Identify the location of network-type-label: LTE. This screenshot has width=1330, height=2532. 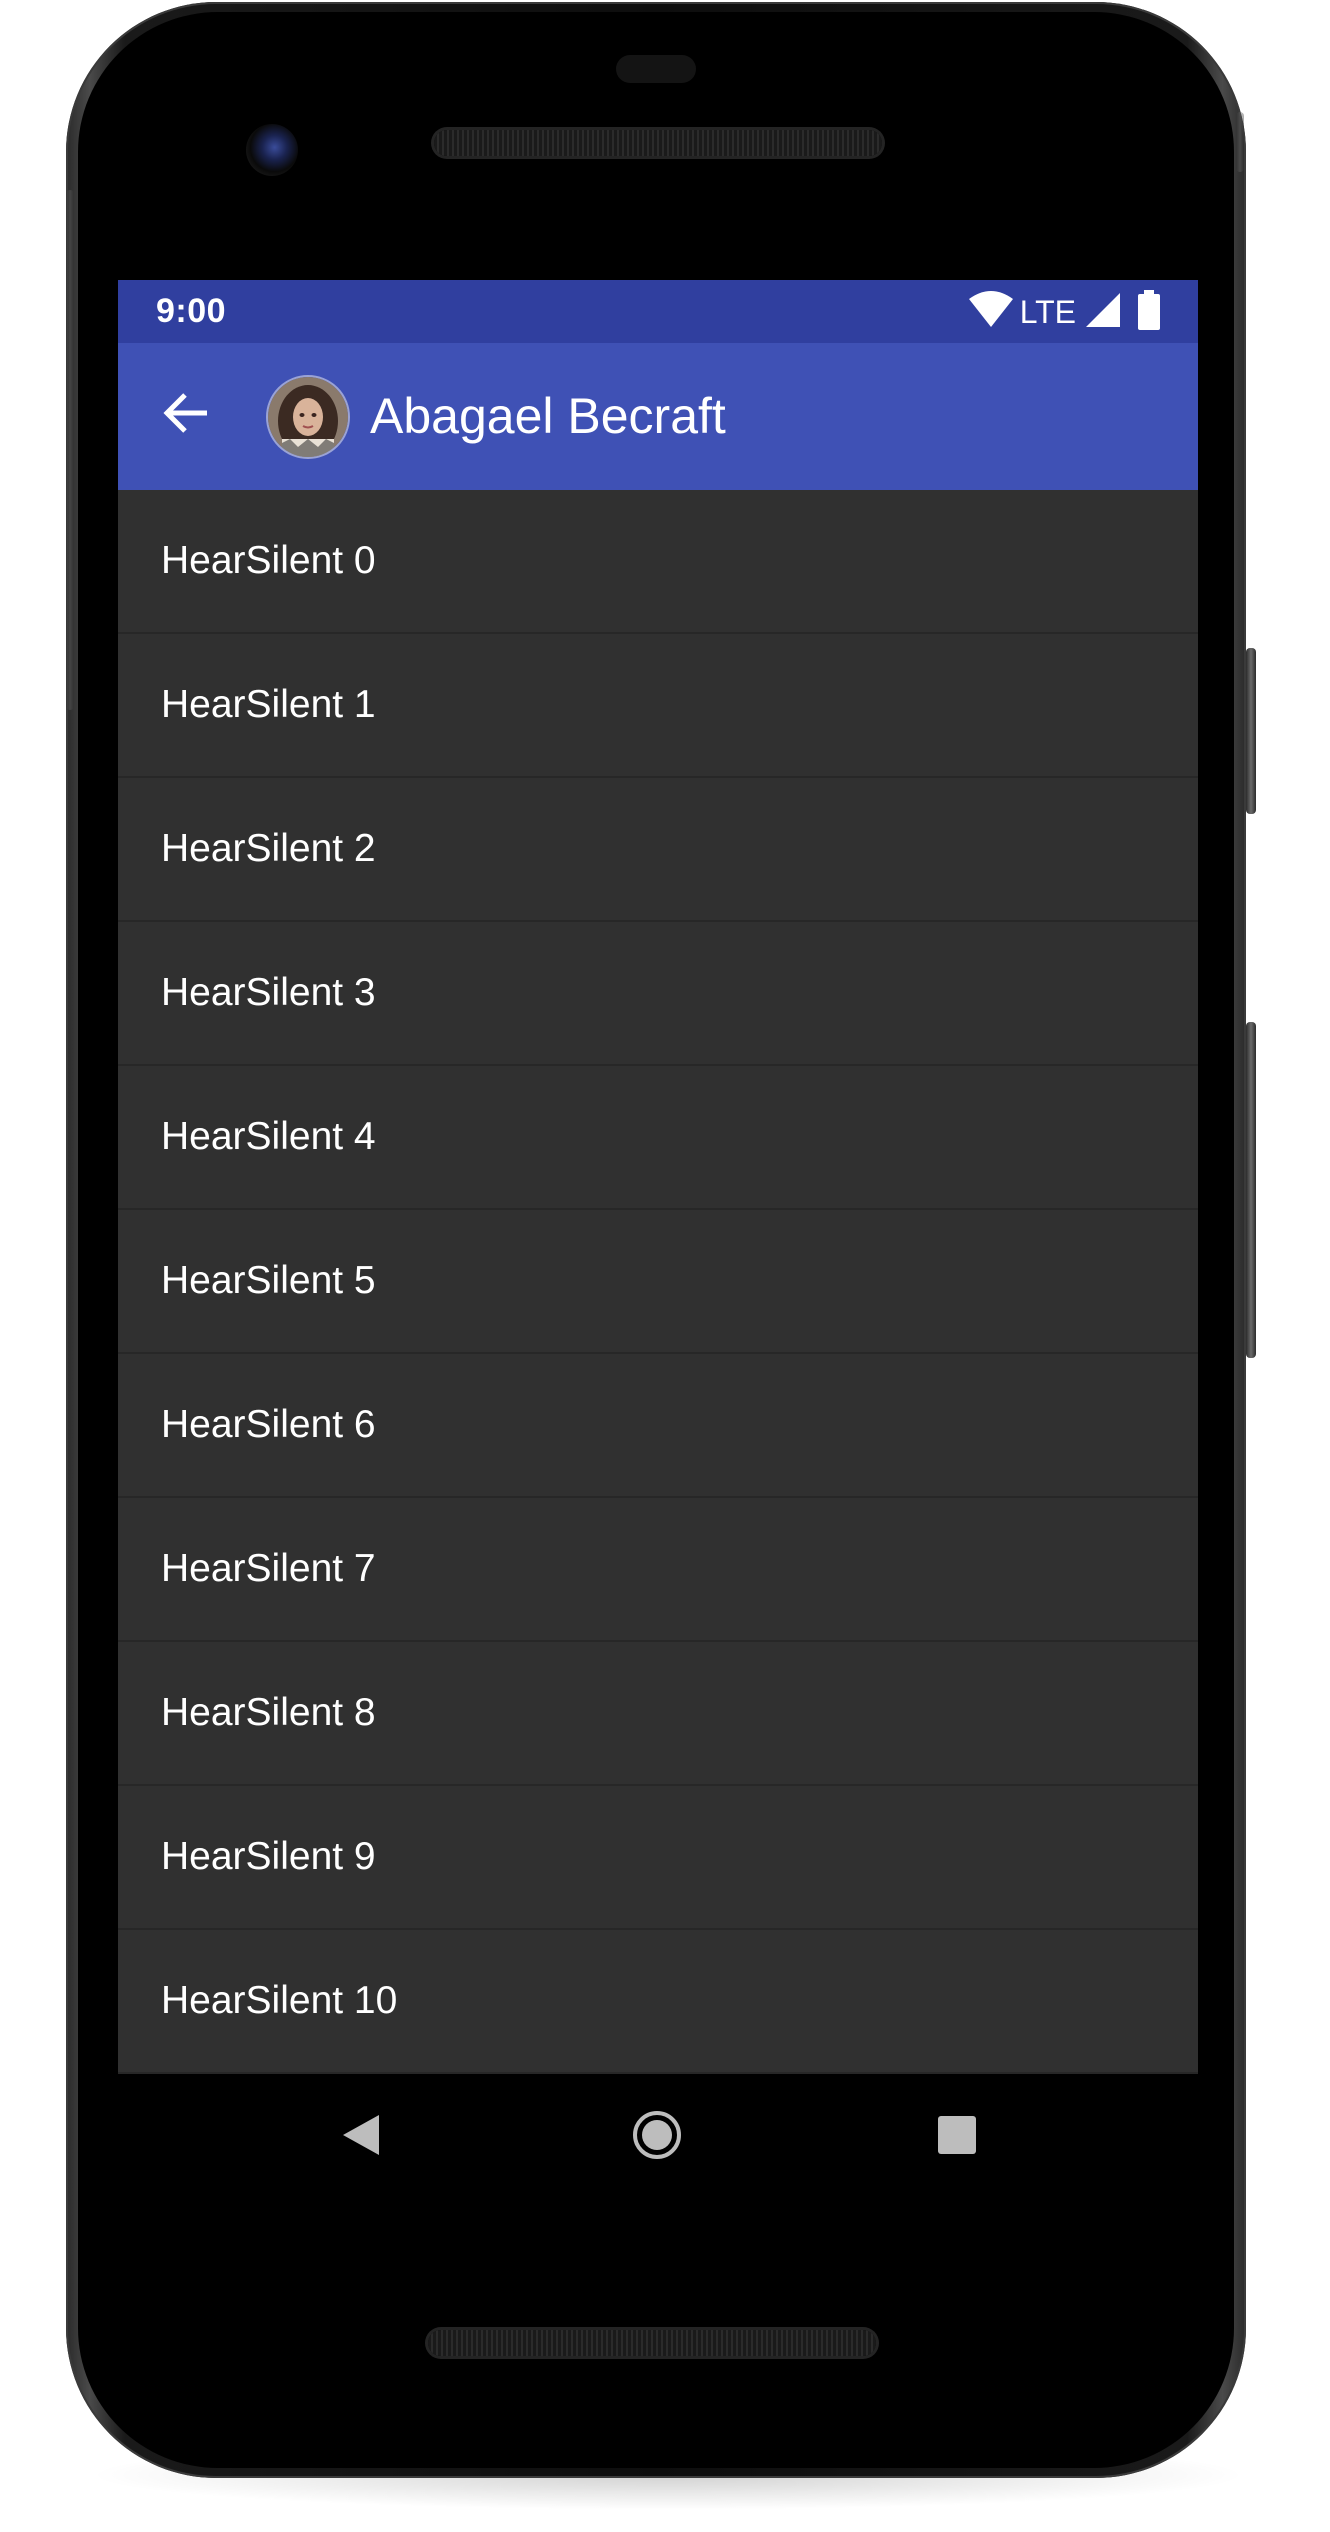
(1047, 311).